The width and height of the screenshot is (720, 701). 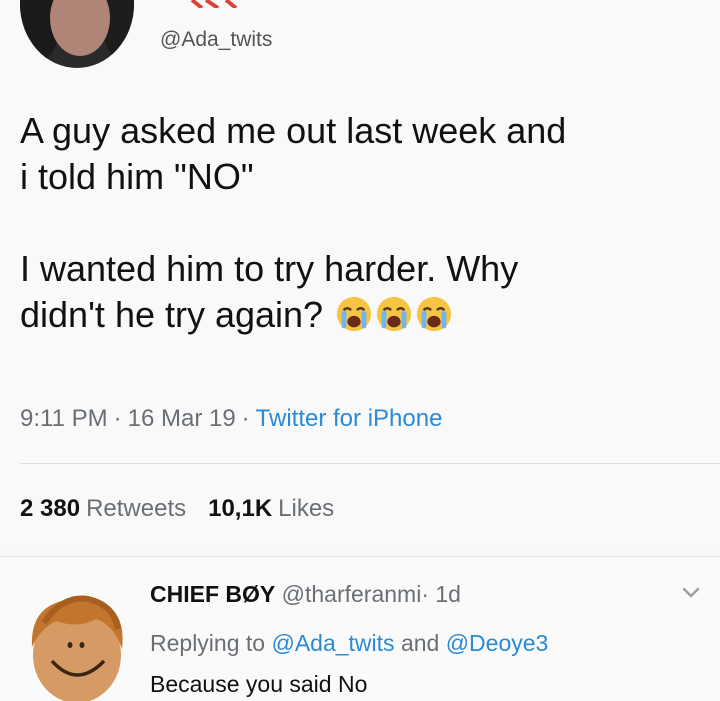 I want to click on tweet-time: 9:11 PM, so click(x=64, y=418).